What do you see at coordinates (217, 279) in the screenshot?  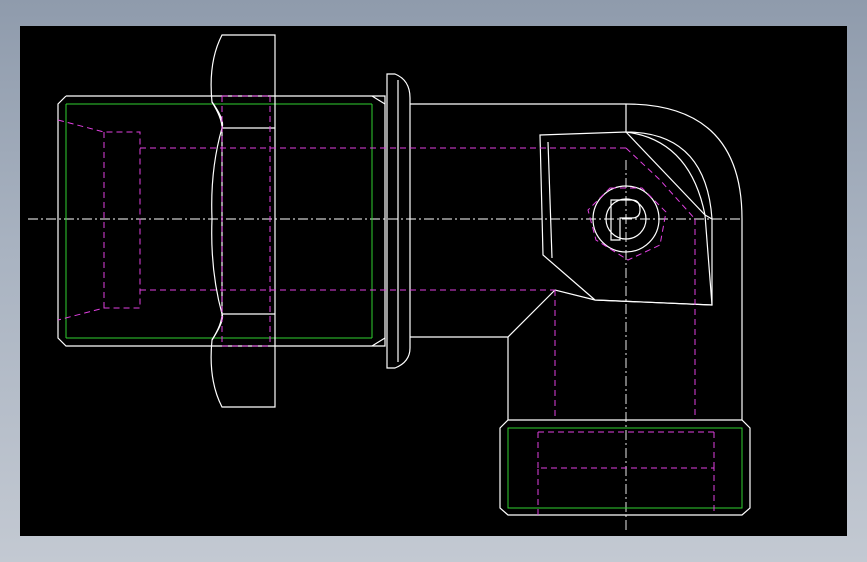 I see `hex-nut-face-bottom` at bounding box center [217, 279].